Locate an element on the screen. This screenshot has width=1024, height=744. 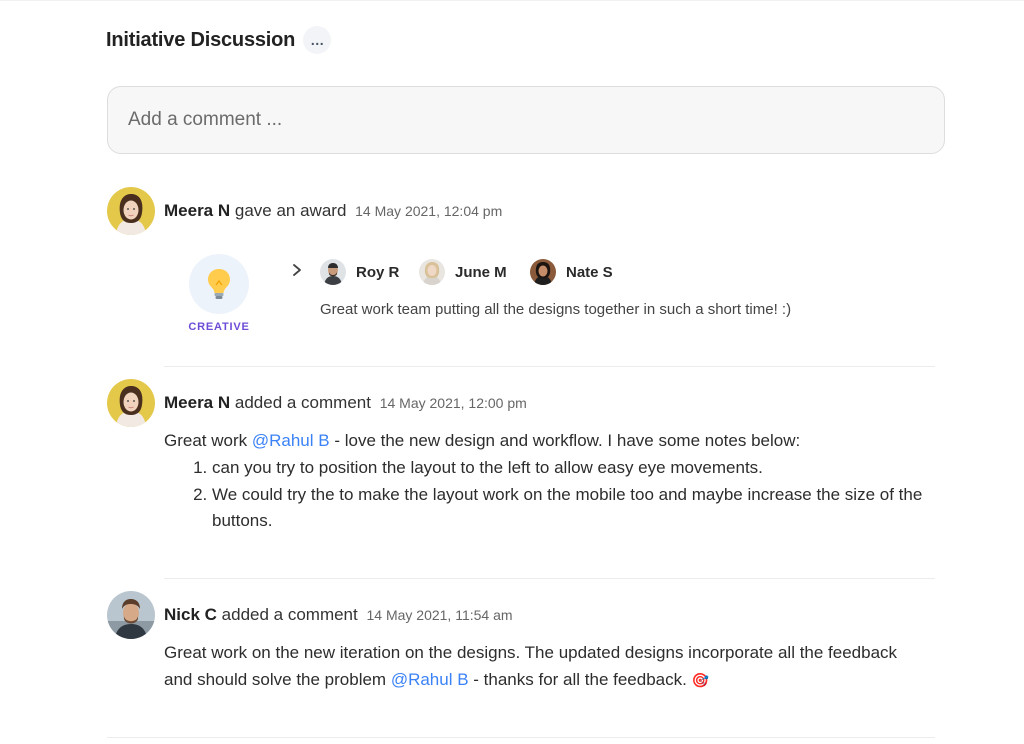
award-name: CREATIVE is located at coordinates (219, 327).